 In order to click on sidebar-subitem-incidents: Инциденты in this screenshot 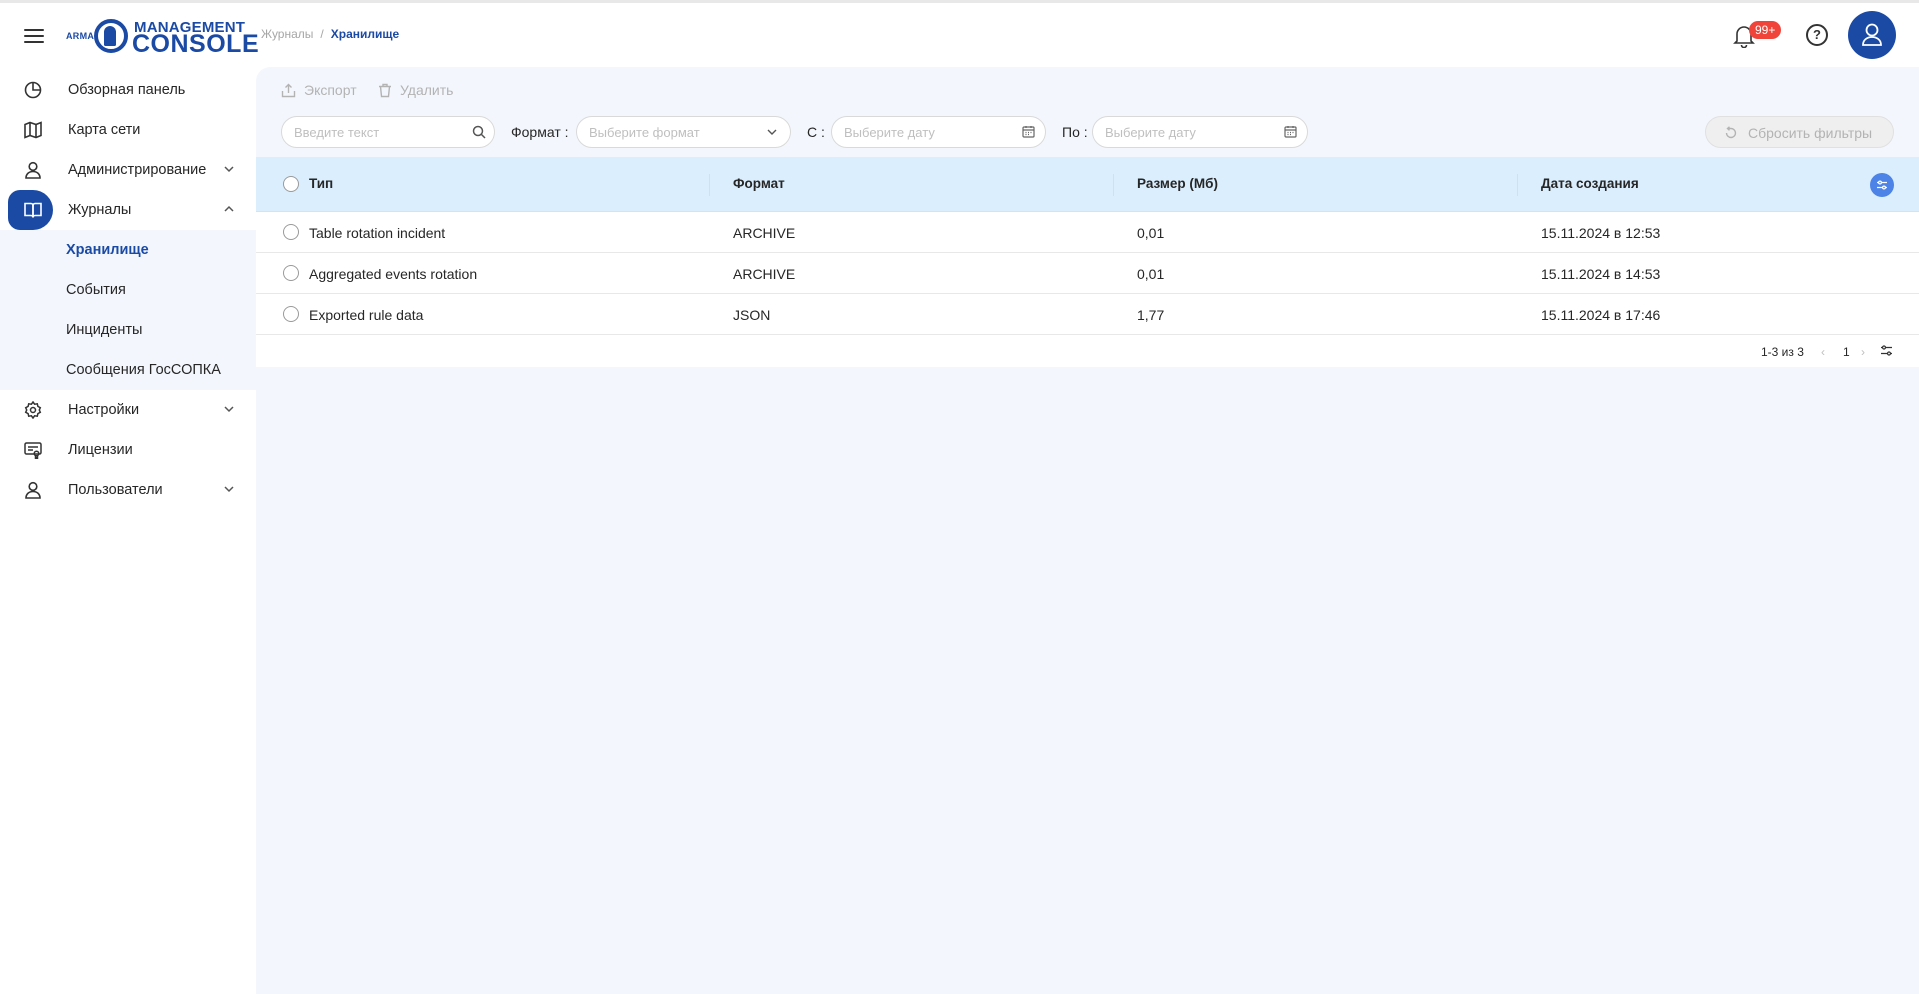, I will do `click(128, 330)`.